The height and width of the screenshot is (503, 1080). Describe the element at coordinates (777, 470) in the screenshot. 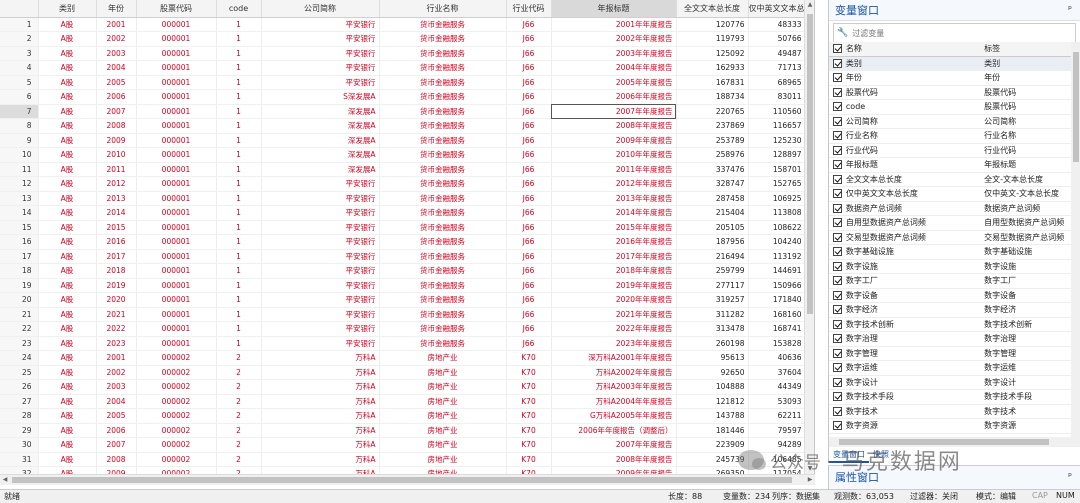

I see `table-cell: 117054` at that location.